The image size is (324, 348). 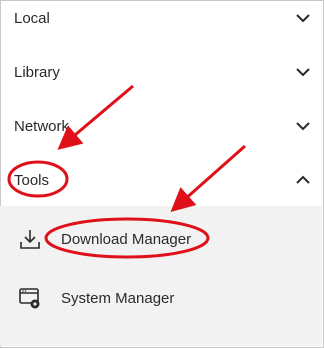 What do you see at coordinates (29, 298) in the screenshot?
I see `system-manager-icon` at bounding box center [29, 298].